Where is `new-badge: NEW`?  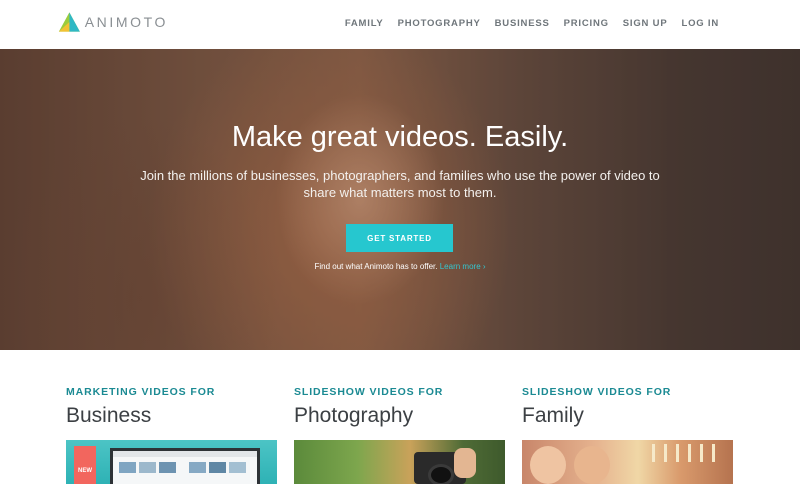 new-badge: NEW is located at coordinates (85, 465).